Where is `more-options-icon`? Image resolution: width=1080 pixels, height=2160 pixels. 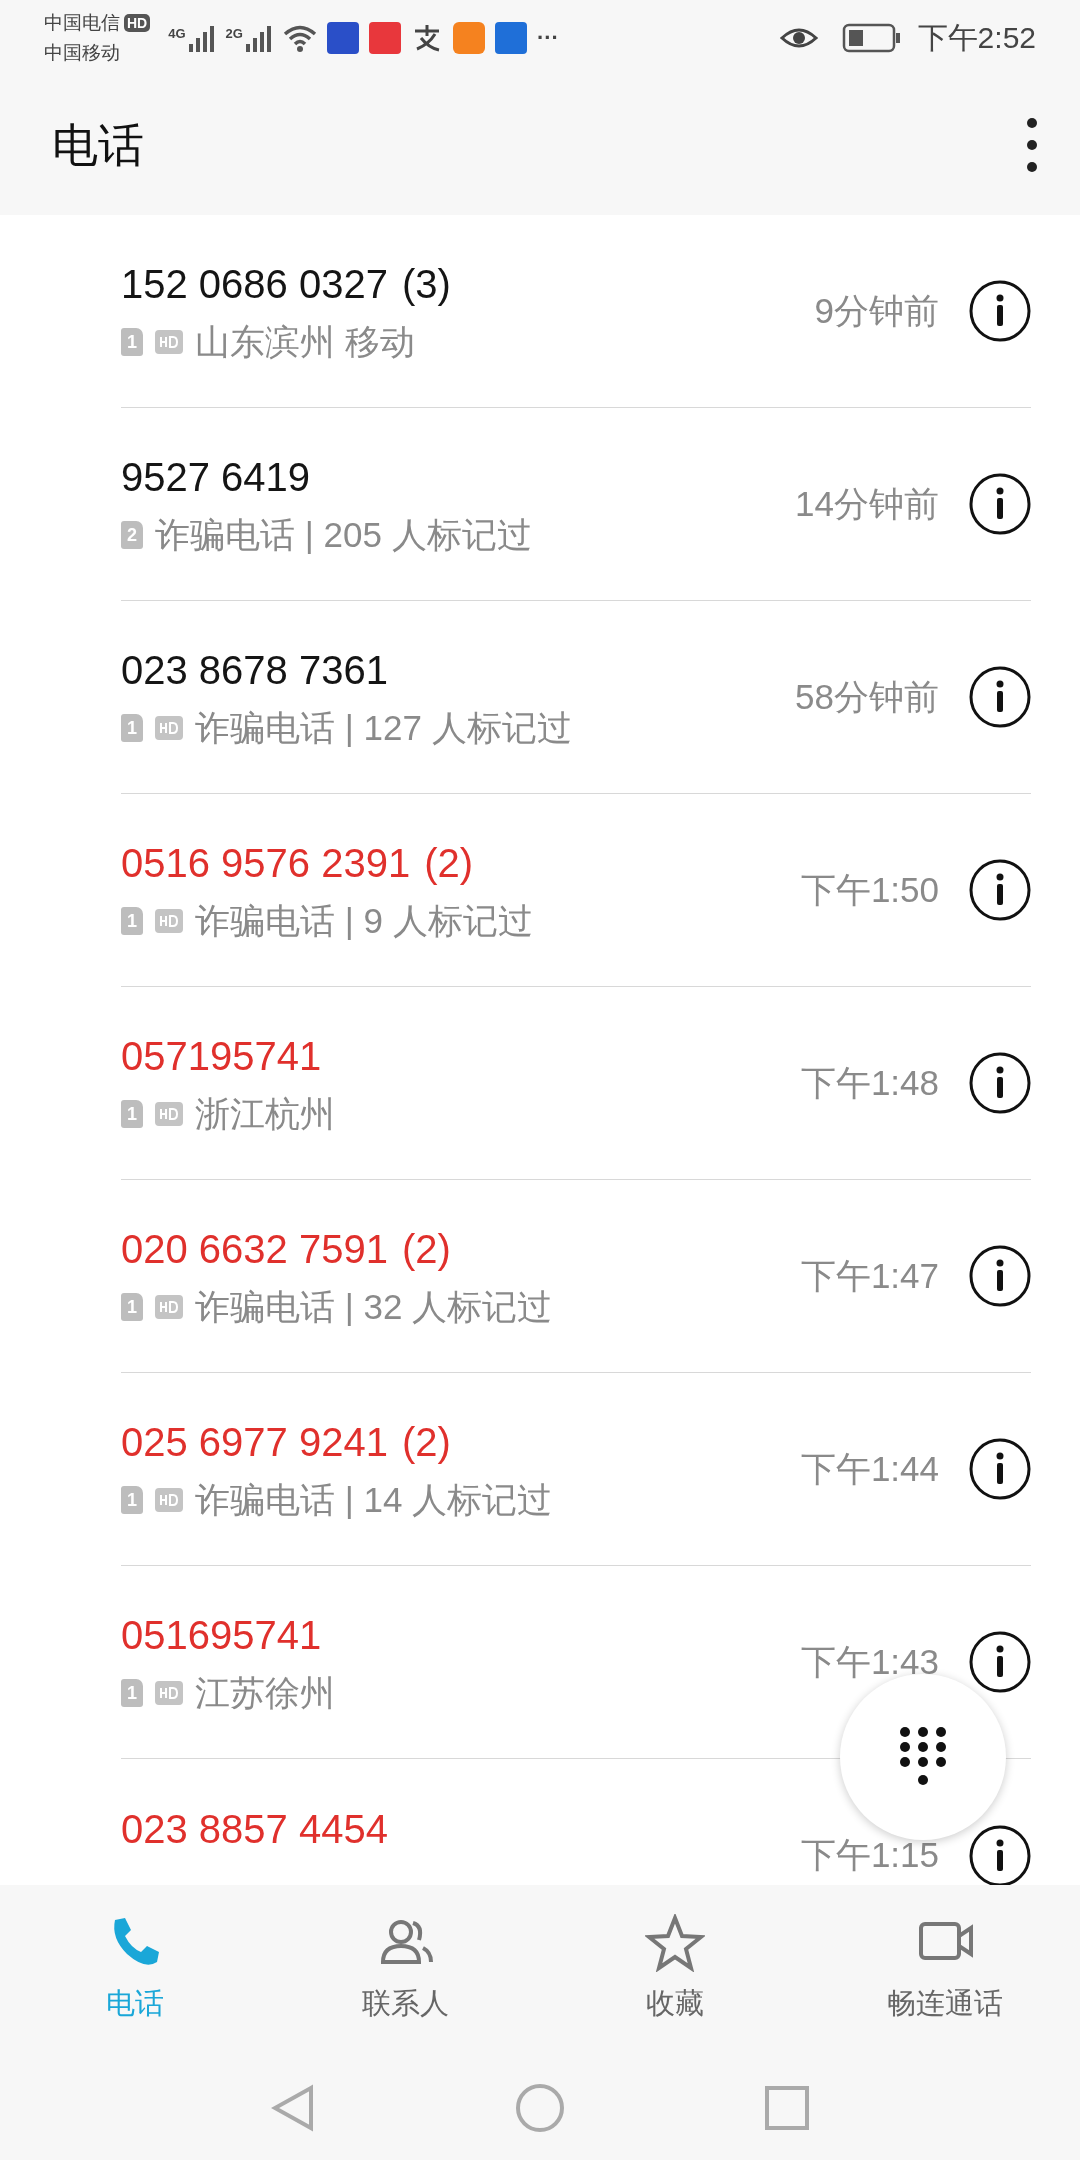
more-options-icon is located at coordinates (1032, 145).